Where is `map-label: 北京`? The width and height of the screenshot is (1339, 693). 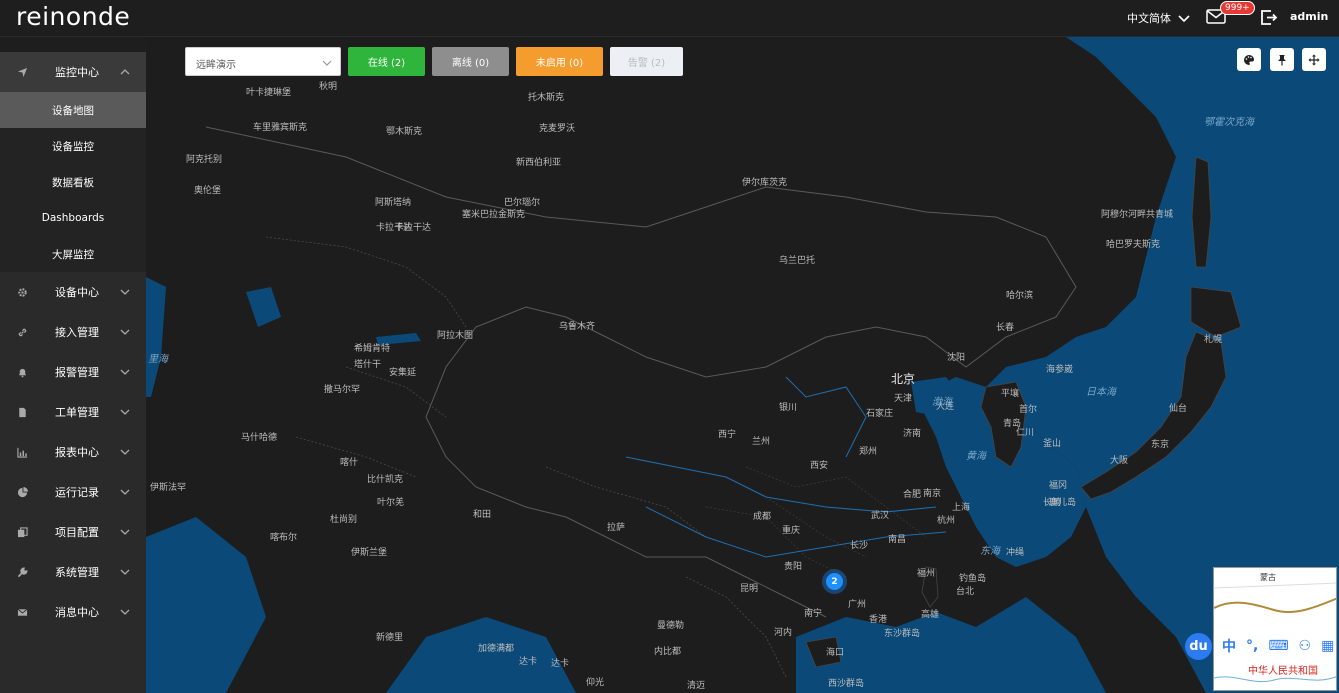
map-label: 北京 is located at coordinates (903, 379).